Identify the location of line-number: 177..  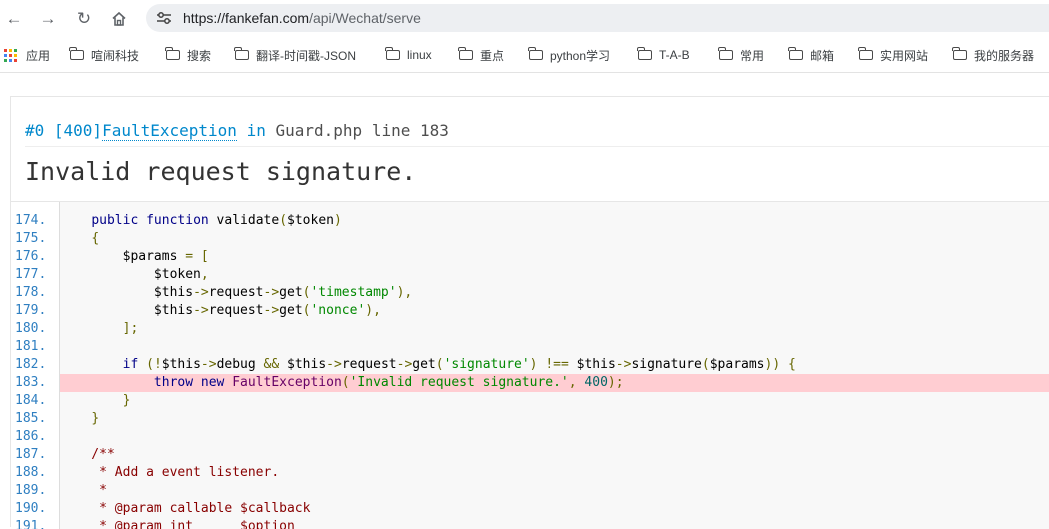
(31, 274).